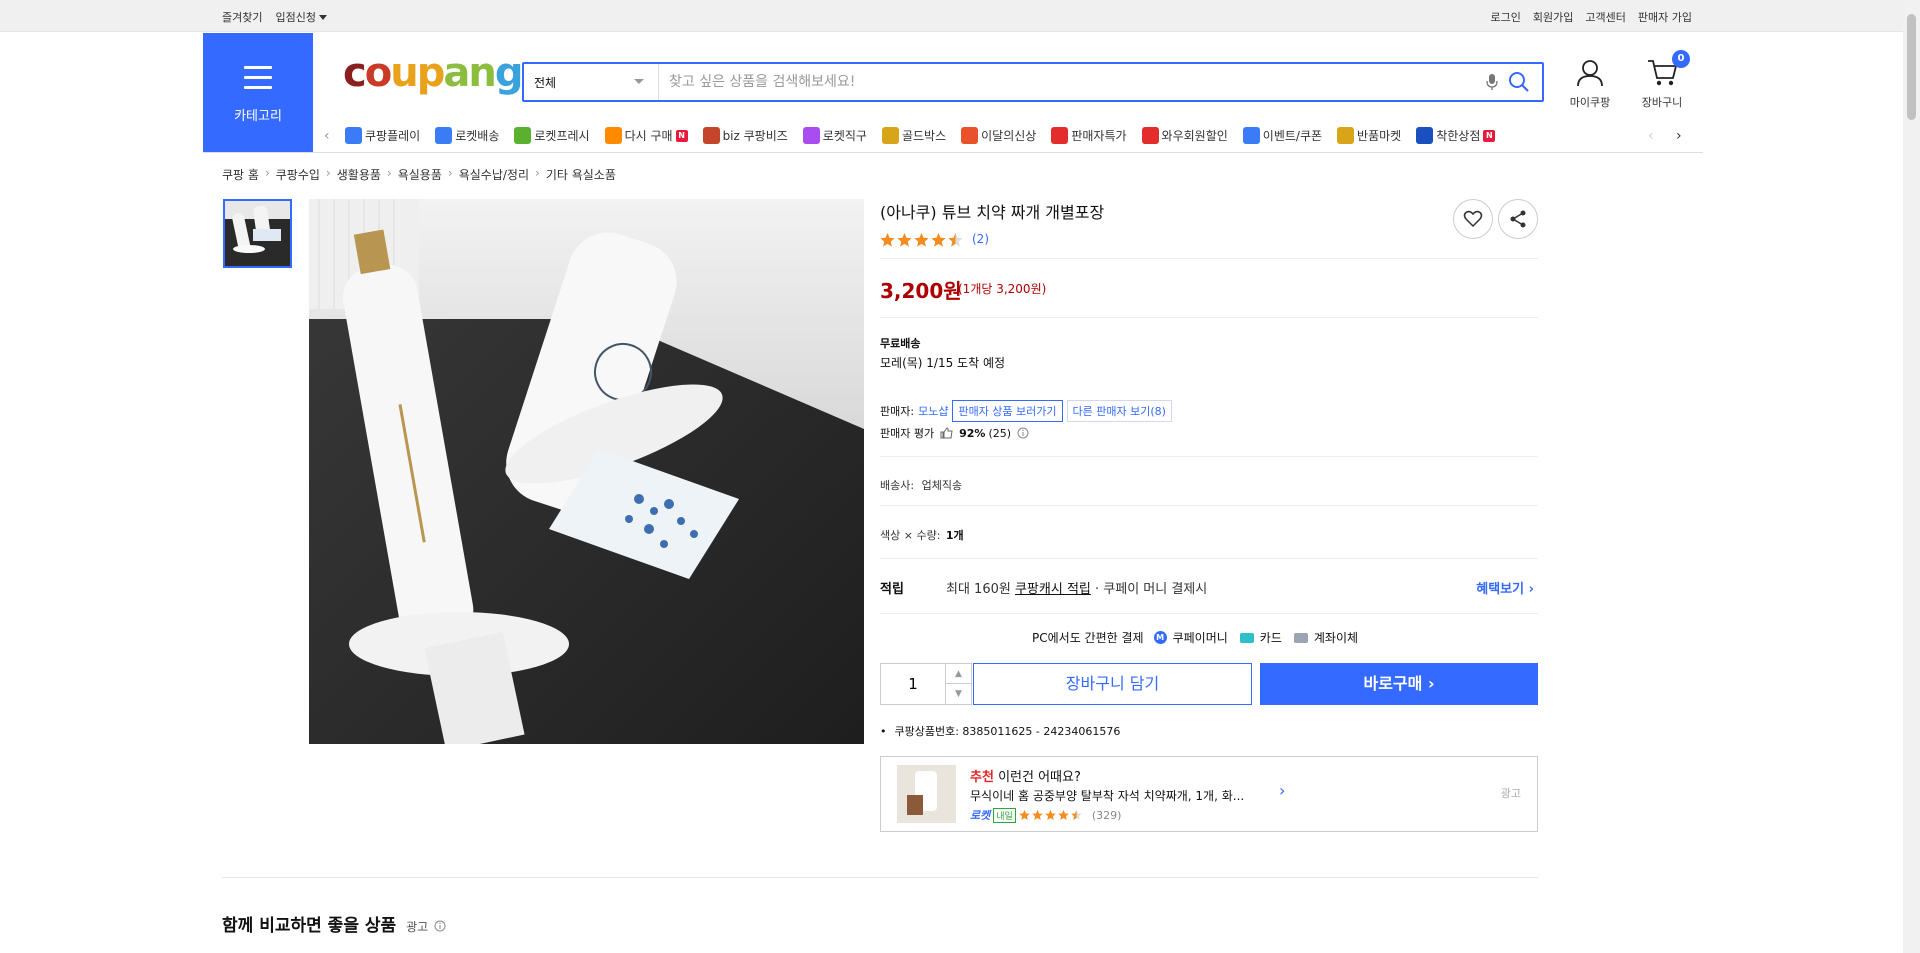  I want to click on nav-item: 로켓직구, so click(834, 135).